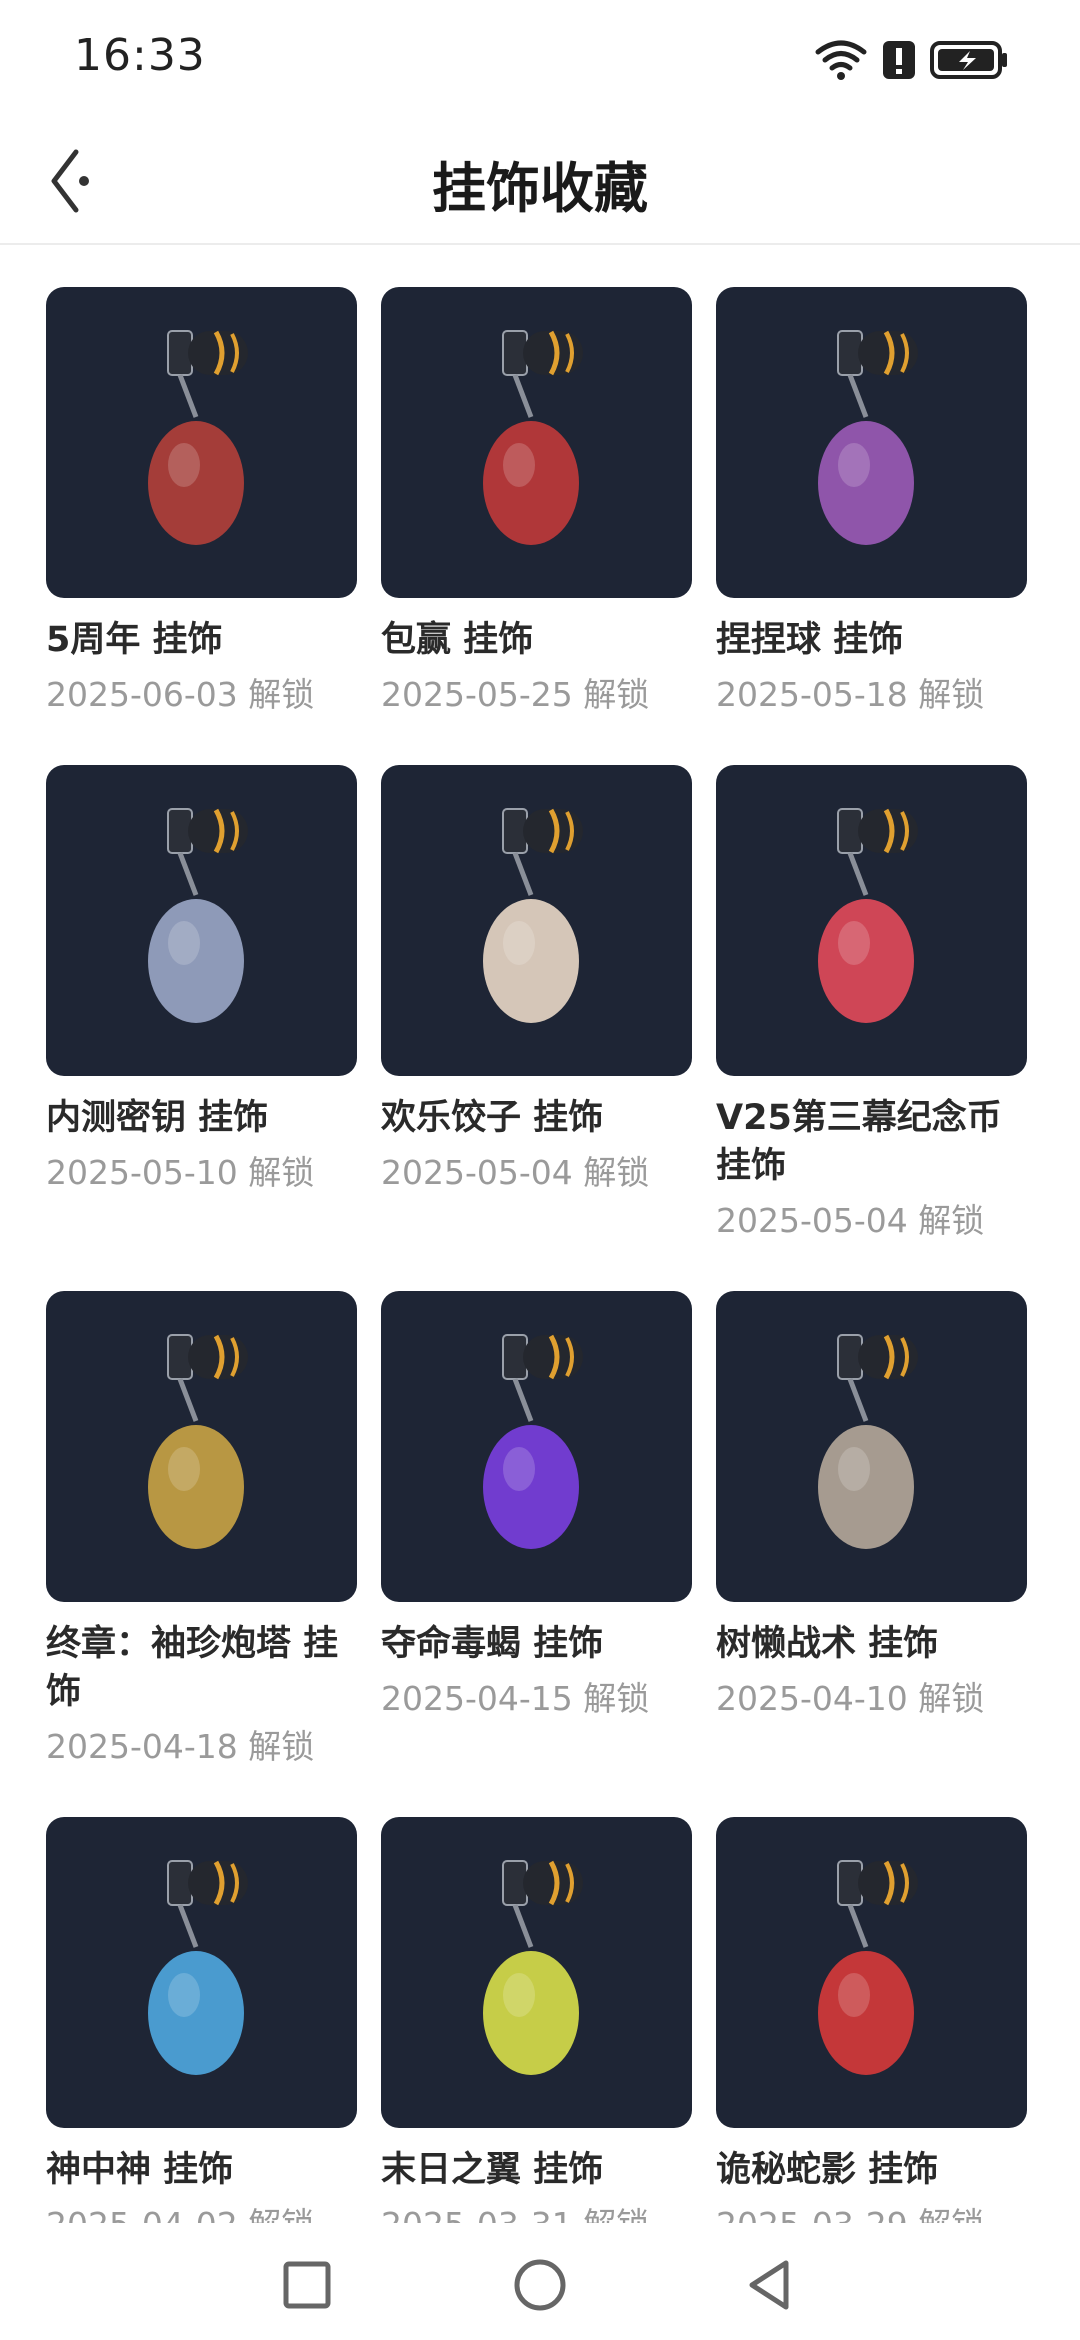  Describe the element at coordinates (968, 60) in the screenshot. I see `battery-charging-icon` at that location.